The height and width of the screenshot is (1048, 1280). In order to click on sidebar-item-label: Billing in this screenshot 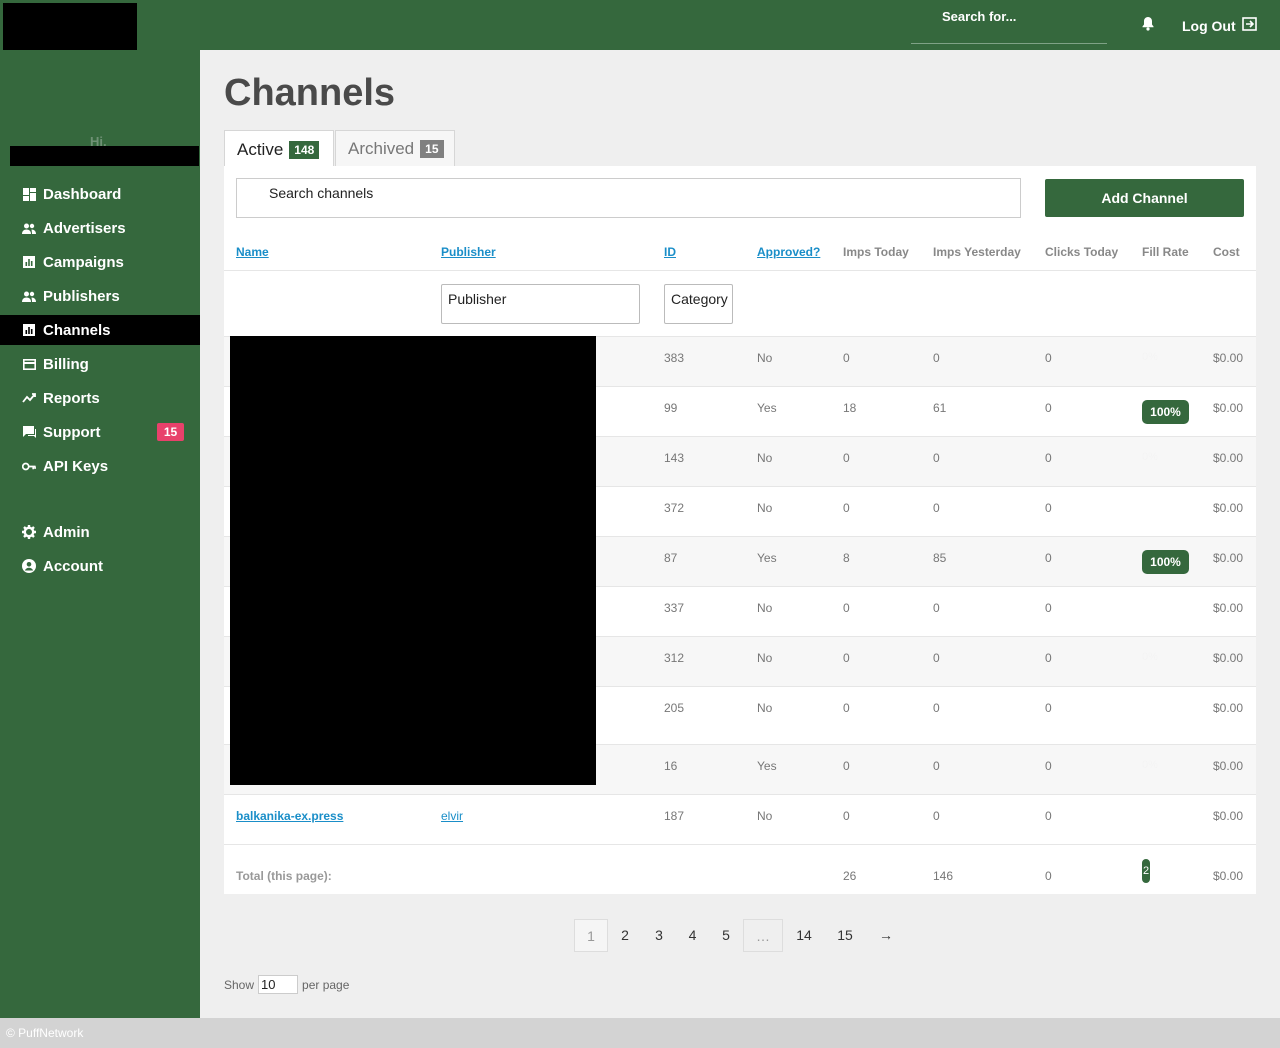, I will do `click(66, 364)`.